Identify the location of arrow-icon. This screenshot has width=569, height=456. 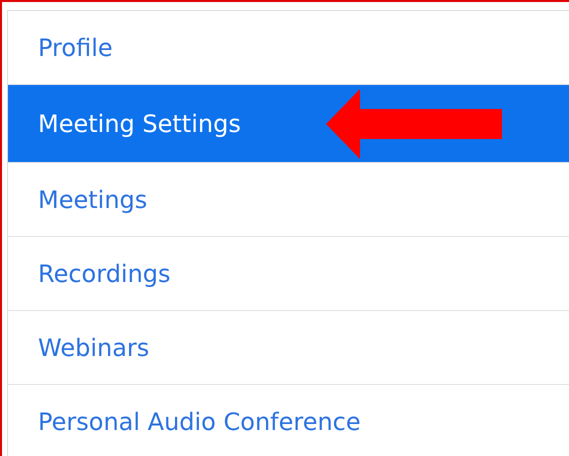
(414, 123).